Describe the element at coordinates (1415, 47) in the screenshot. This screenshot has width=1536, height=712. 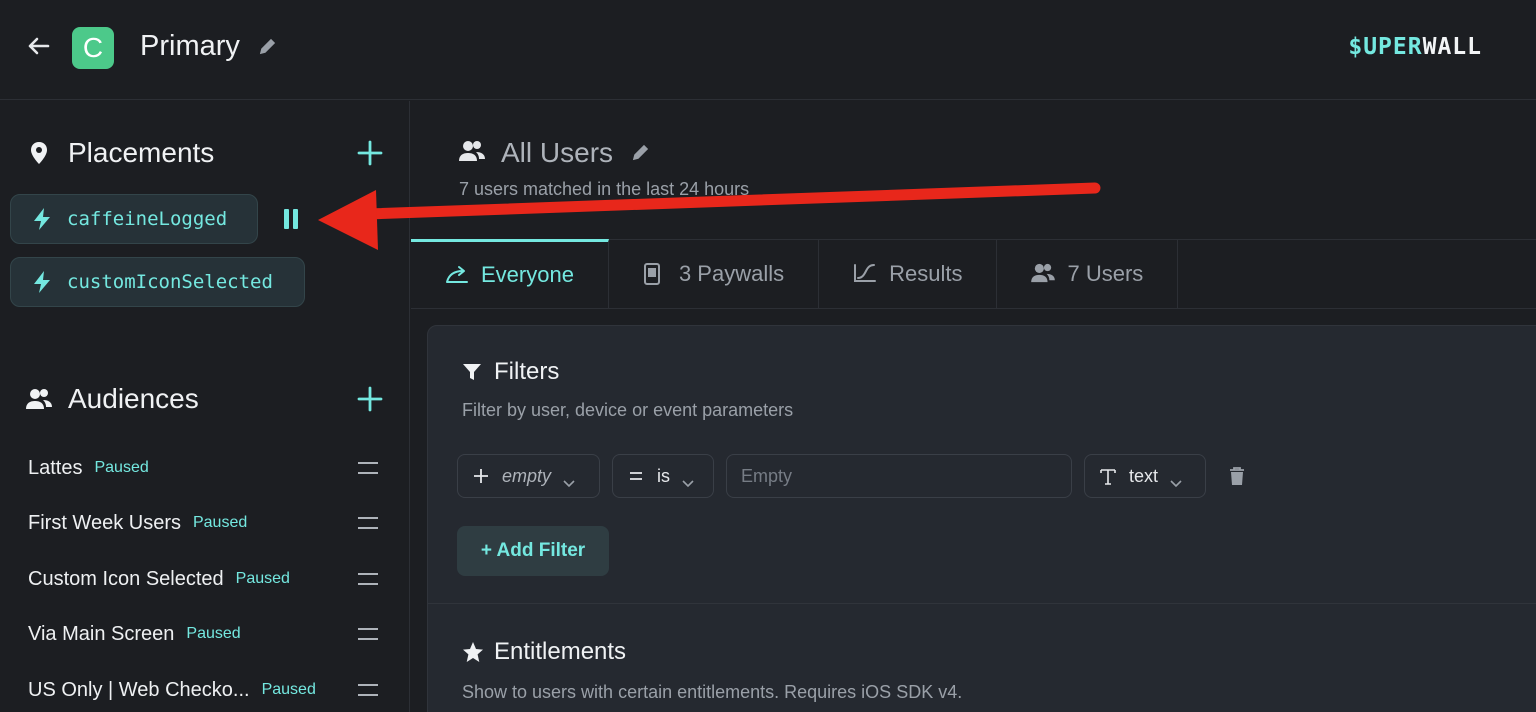
I see `superwall-logo: $UPERWALL` at that location.